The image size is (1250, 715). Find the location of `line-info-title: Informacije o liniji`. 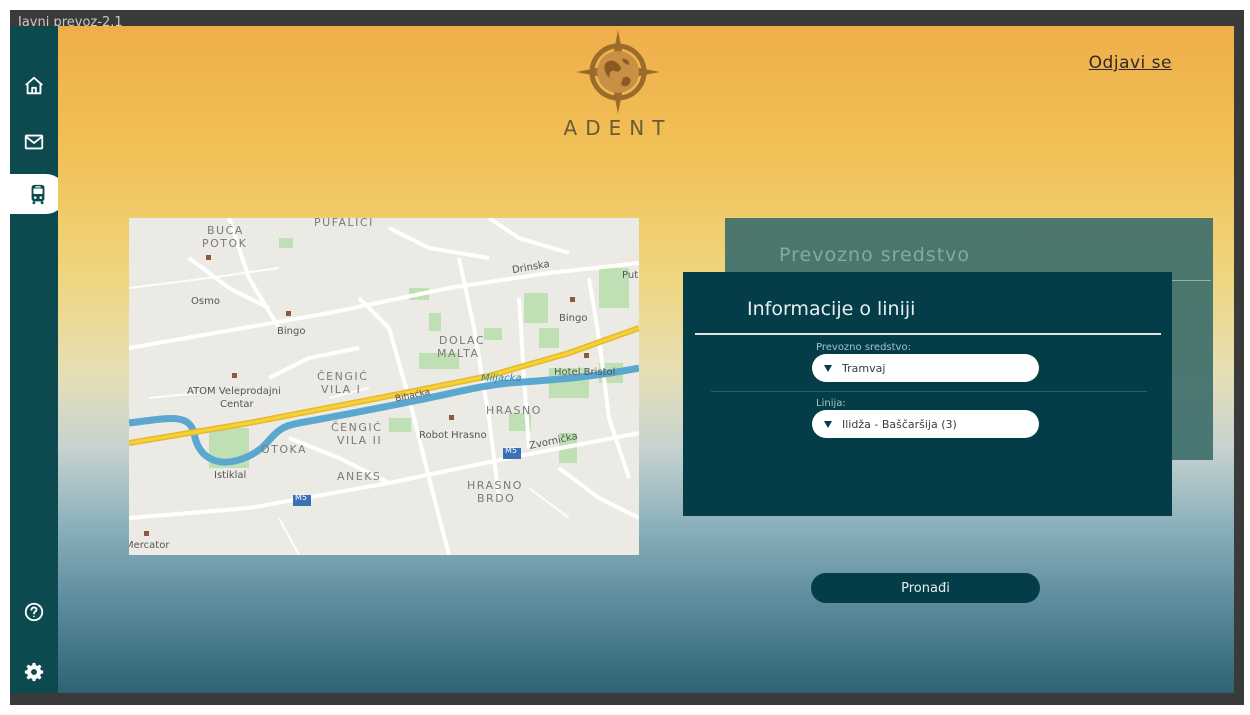

line-info-title: Informacije o liniji is located at coordinates (831, 309).